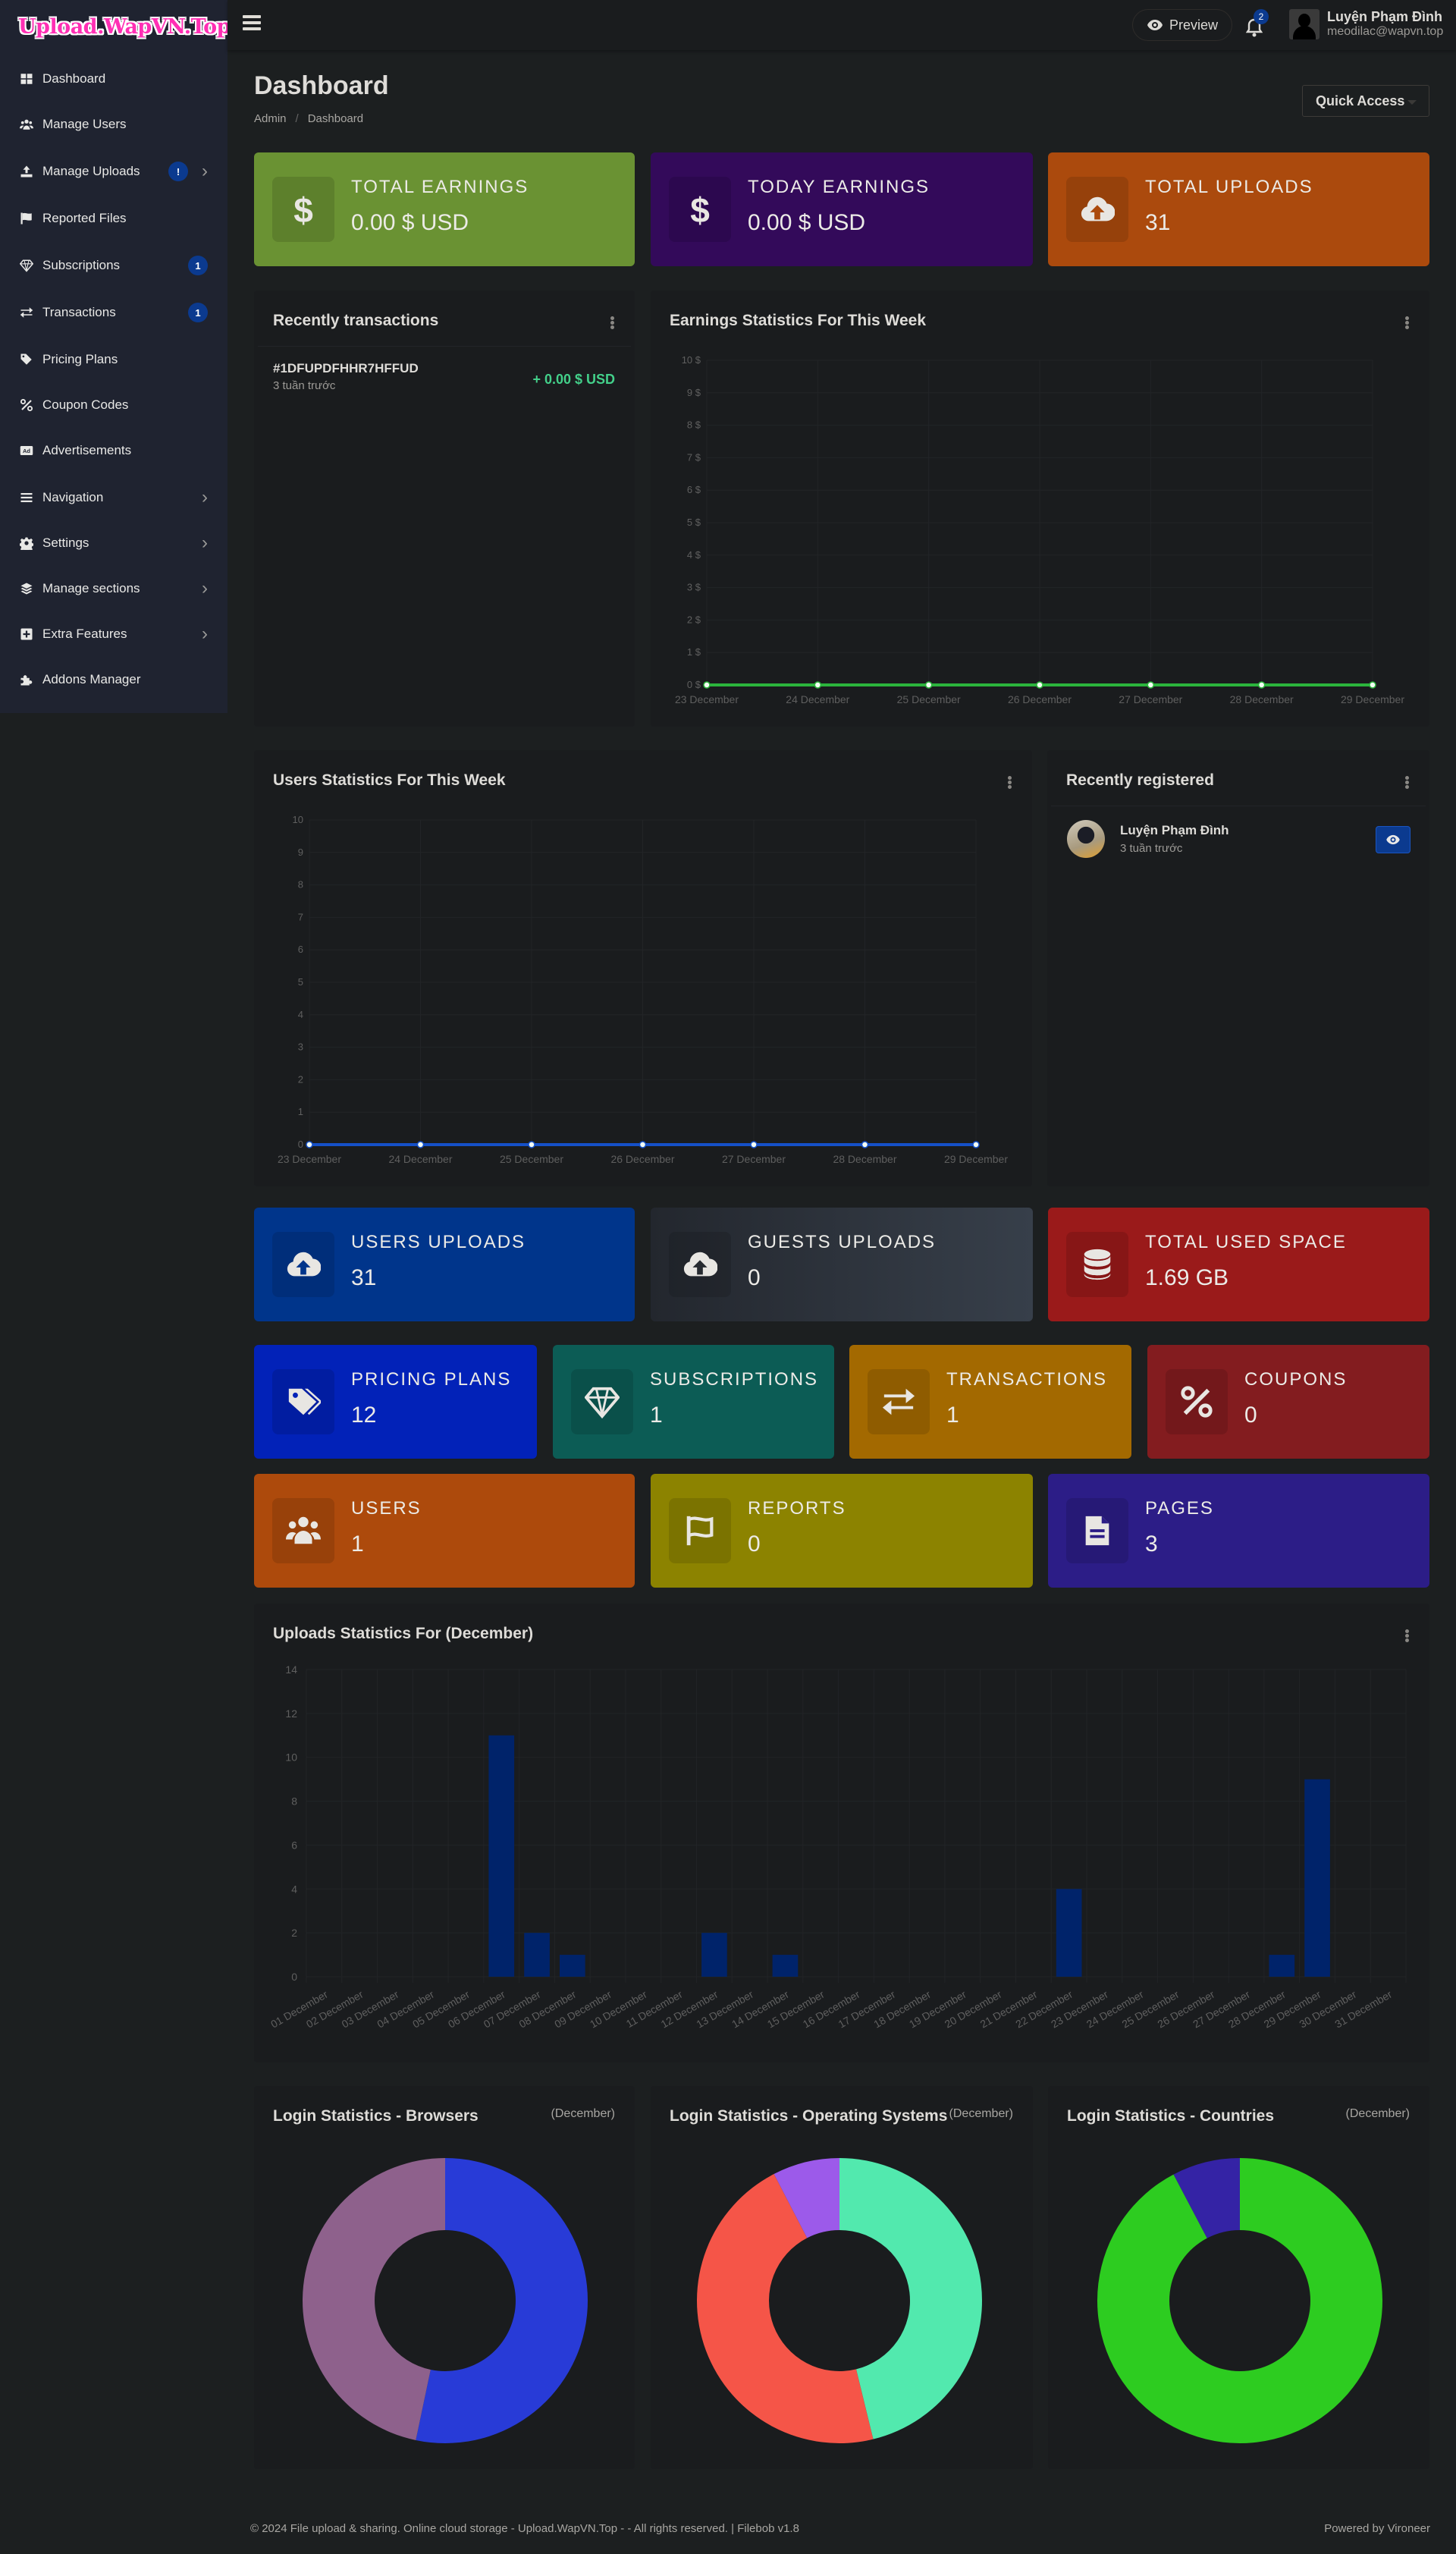  What do you see at coordinates (1365, 101) in the screenshot?
I see `quick-access-dropdown: Quick Access` at bounding box center [1365, 101].